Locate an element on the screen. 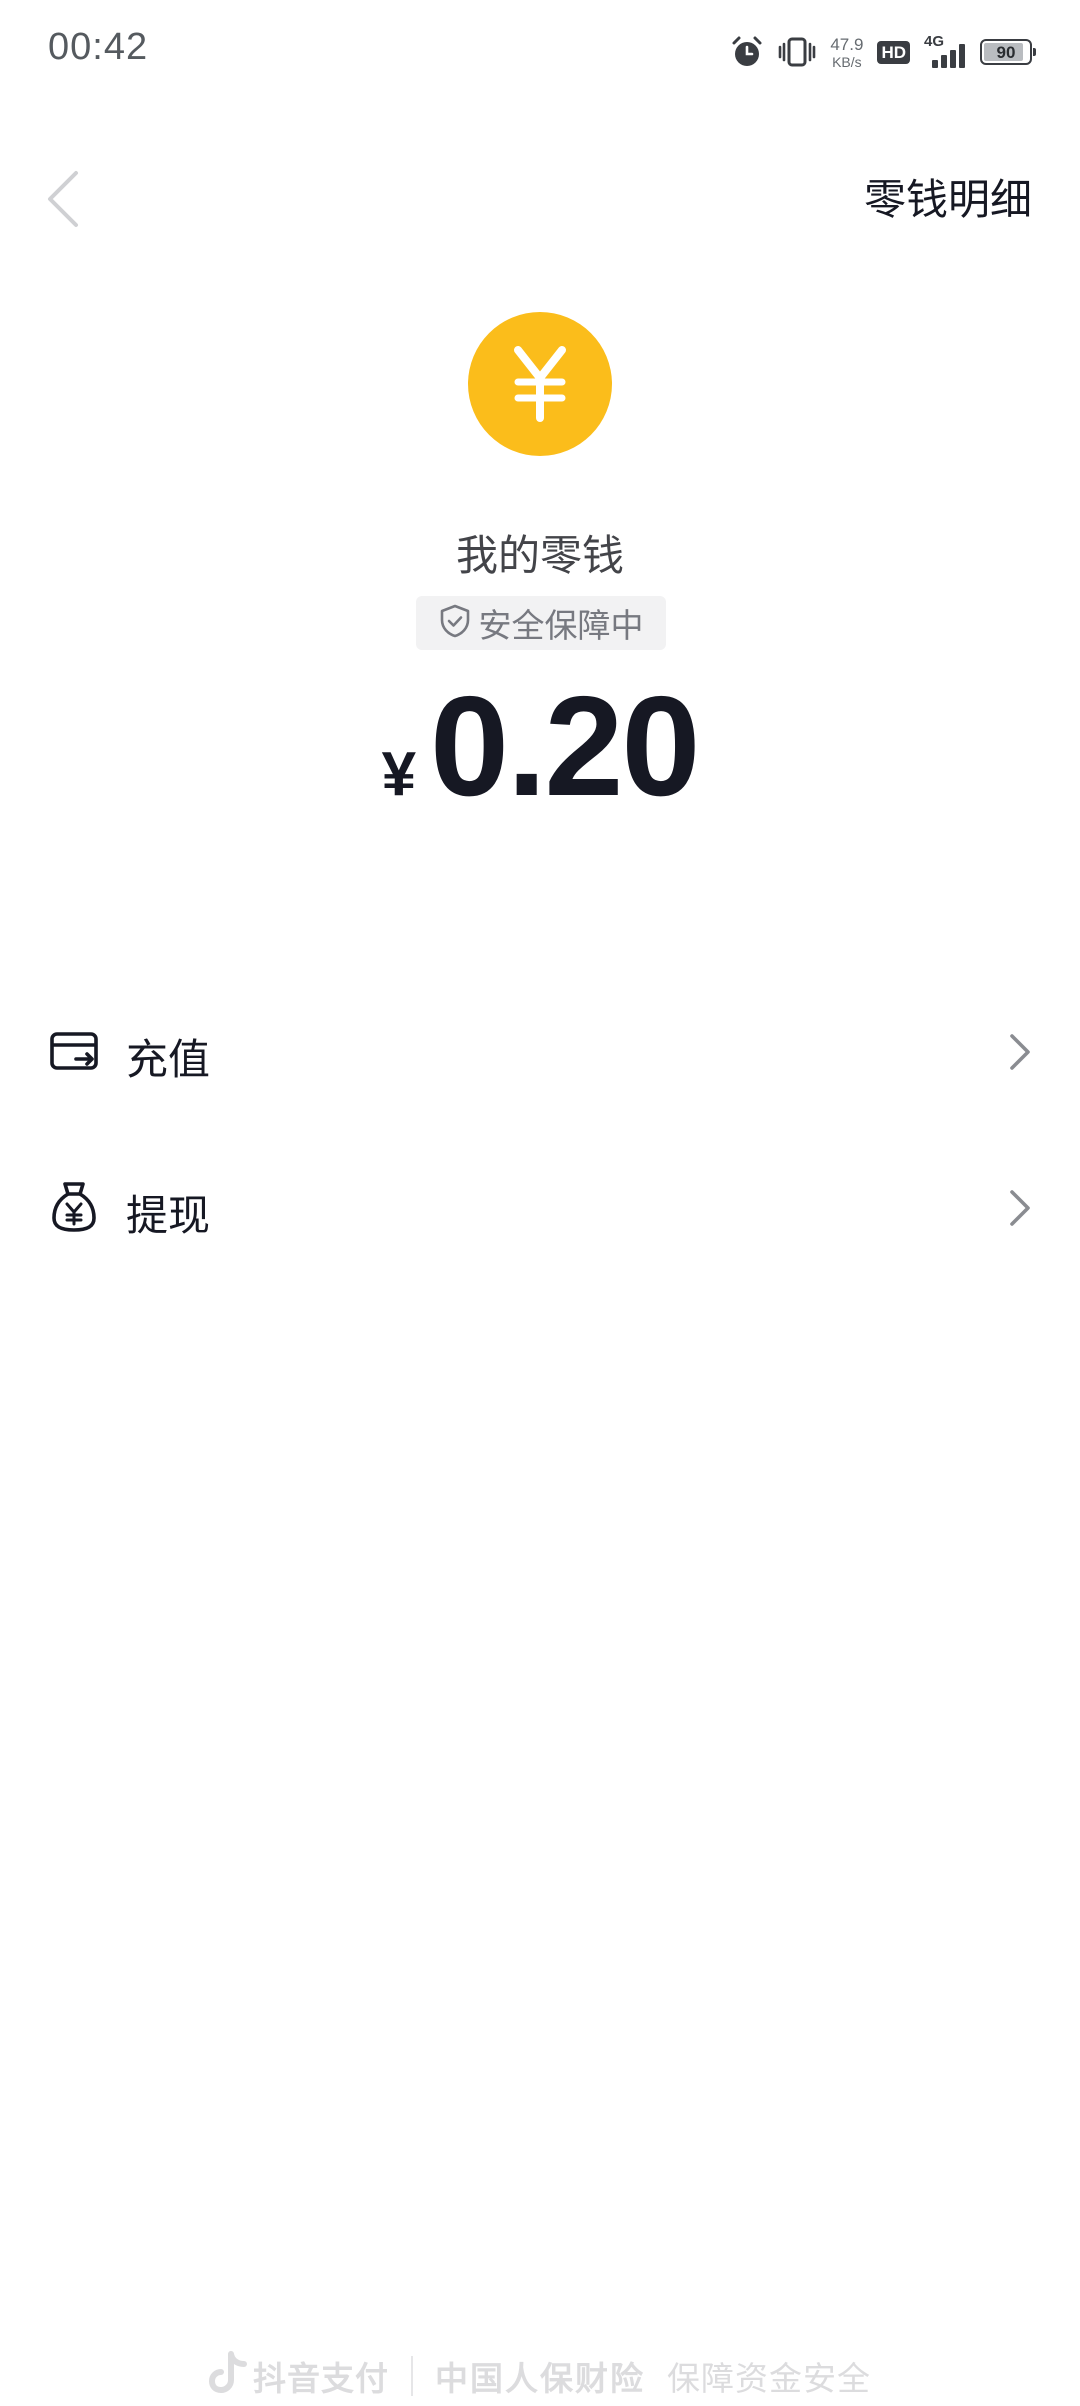  footer-brand: 抖音支付 is located at coordinates (299, 2376).